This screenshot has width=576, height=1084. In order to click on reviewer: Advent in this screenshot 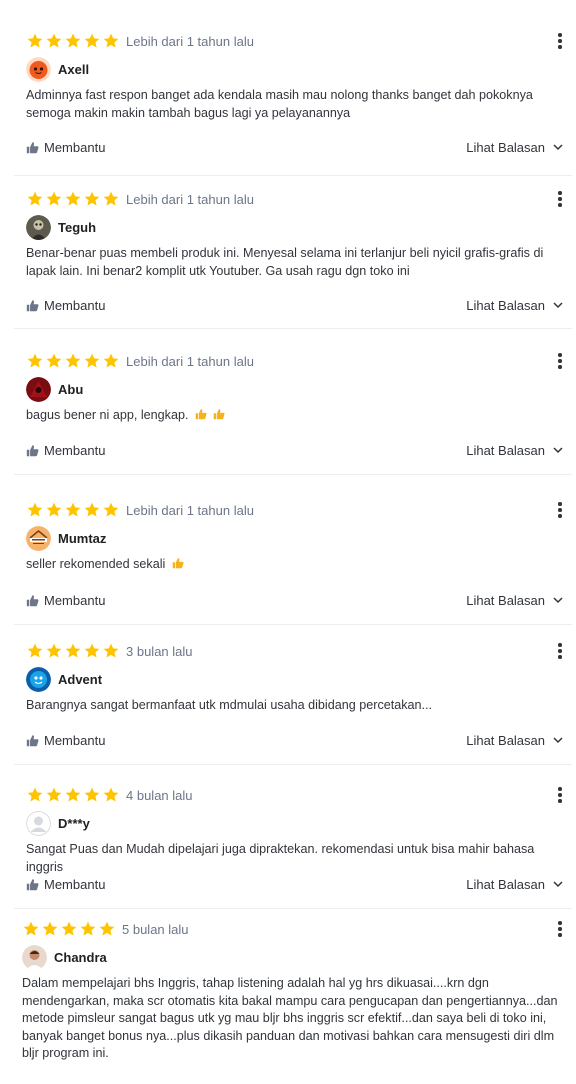, I will do `click(64, 679)`.